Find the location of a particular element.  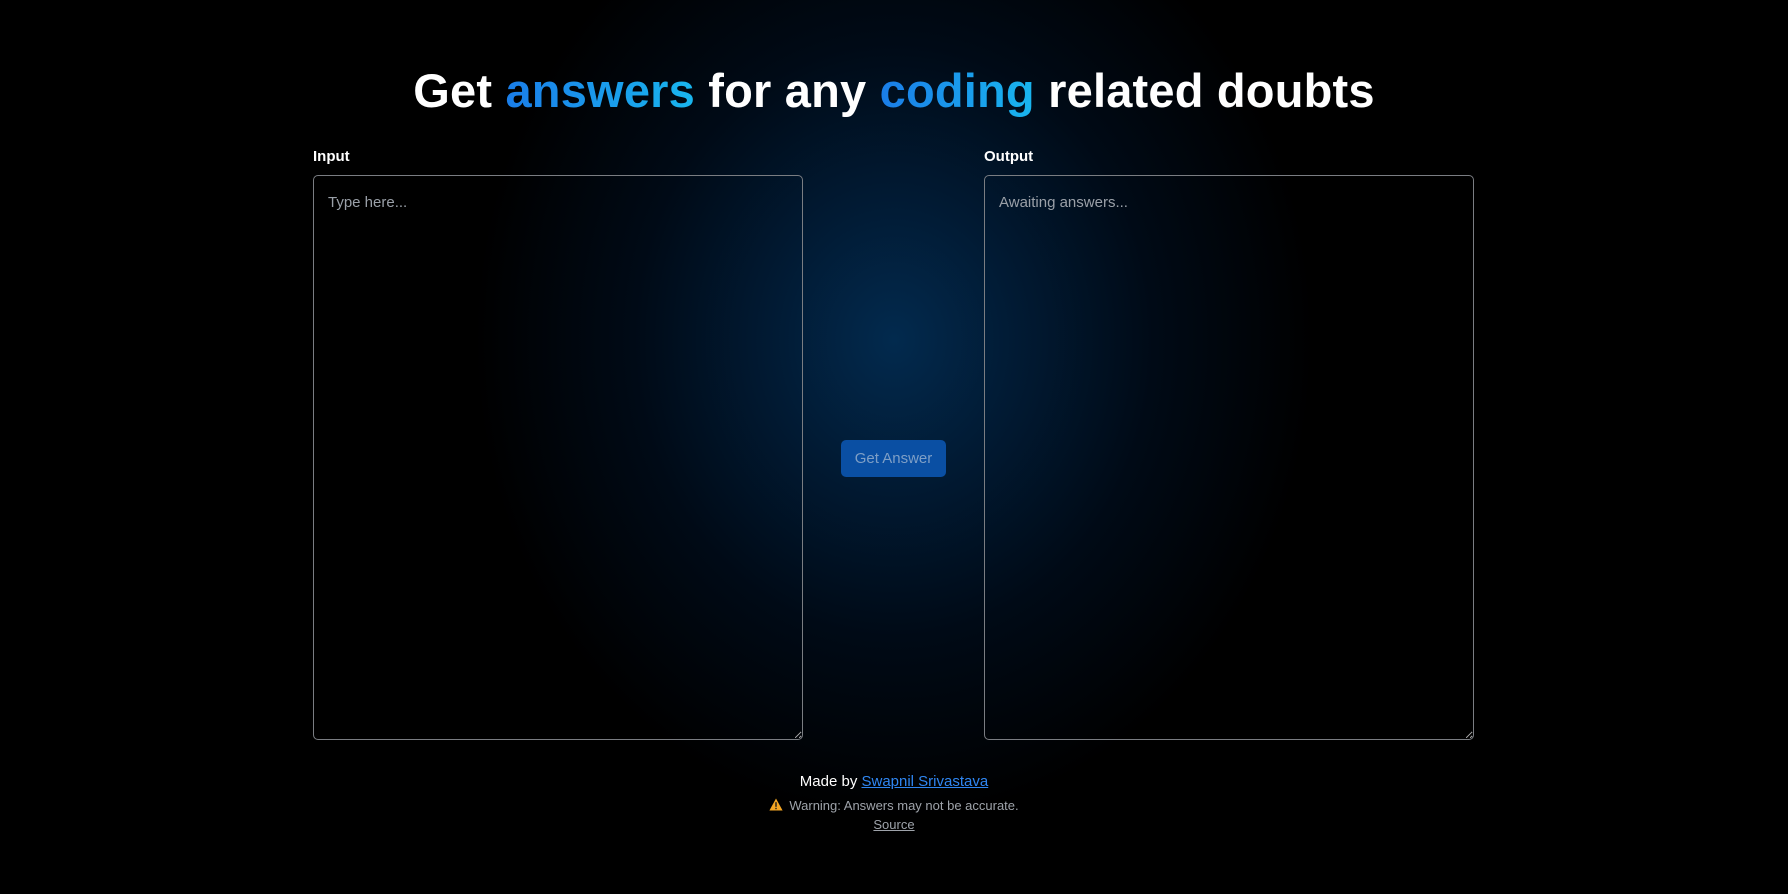

output-label: Output is located at coordinates (1009, 156).